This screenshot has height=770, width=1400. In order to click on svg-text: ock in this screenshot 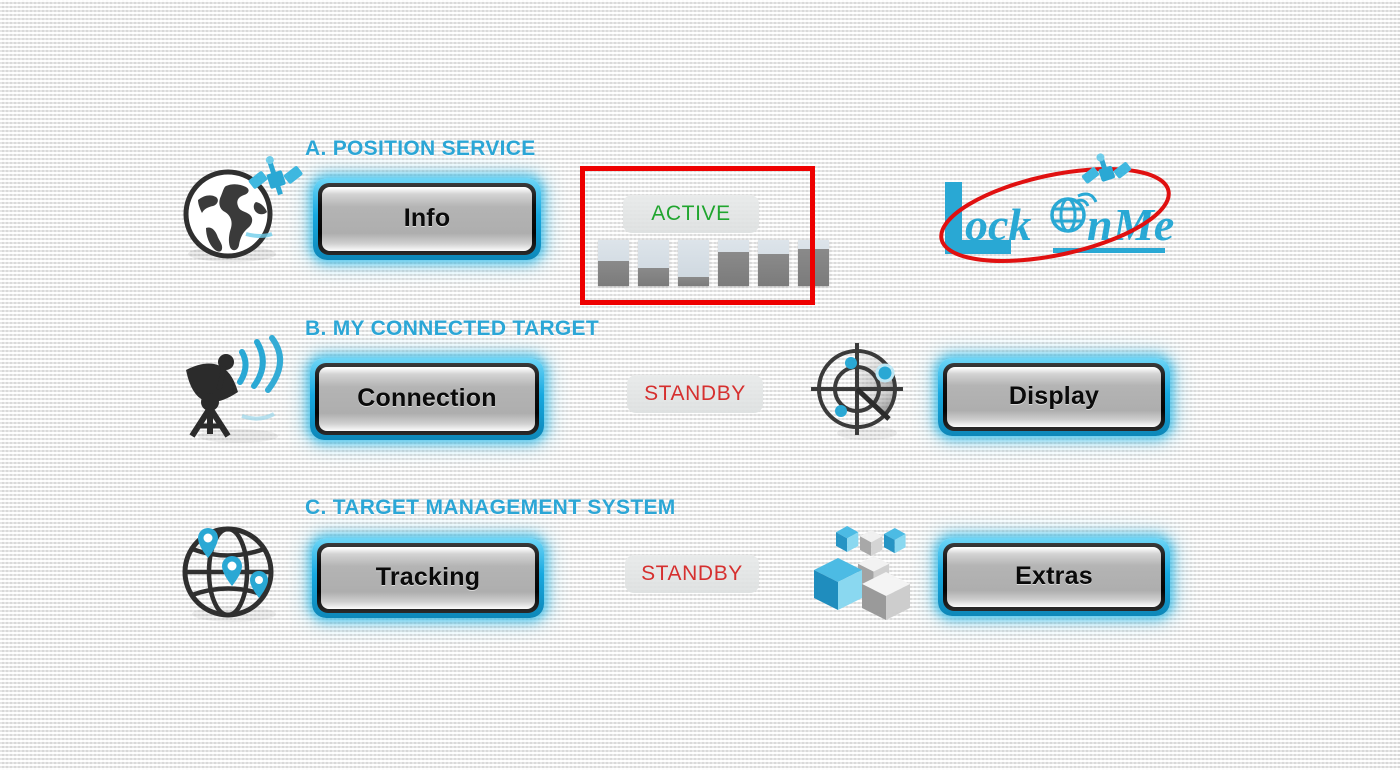, I will do `click(998, 224)`.